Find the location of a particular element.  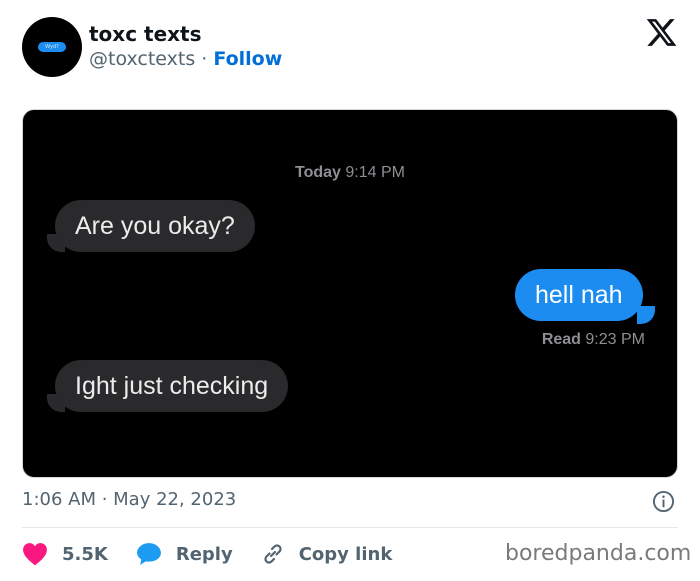

timestamp-day: Today is located at coordinates (318, 172).